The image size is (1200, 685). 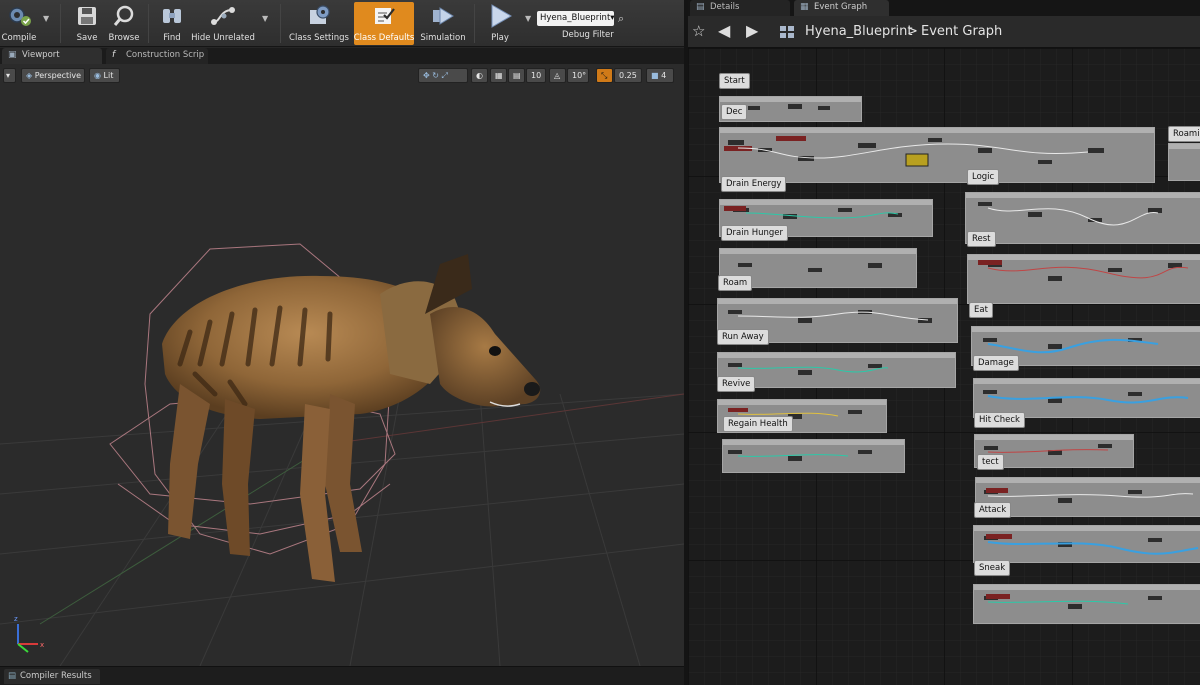 What do you see at coordinates (621, 19) in the screenshot?
I see `debug-search-icon: ⌕` at bounding box center [621, 19].